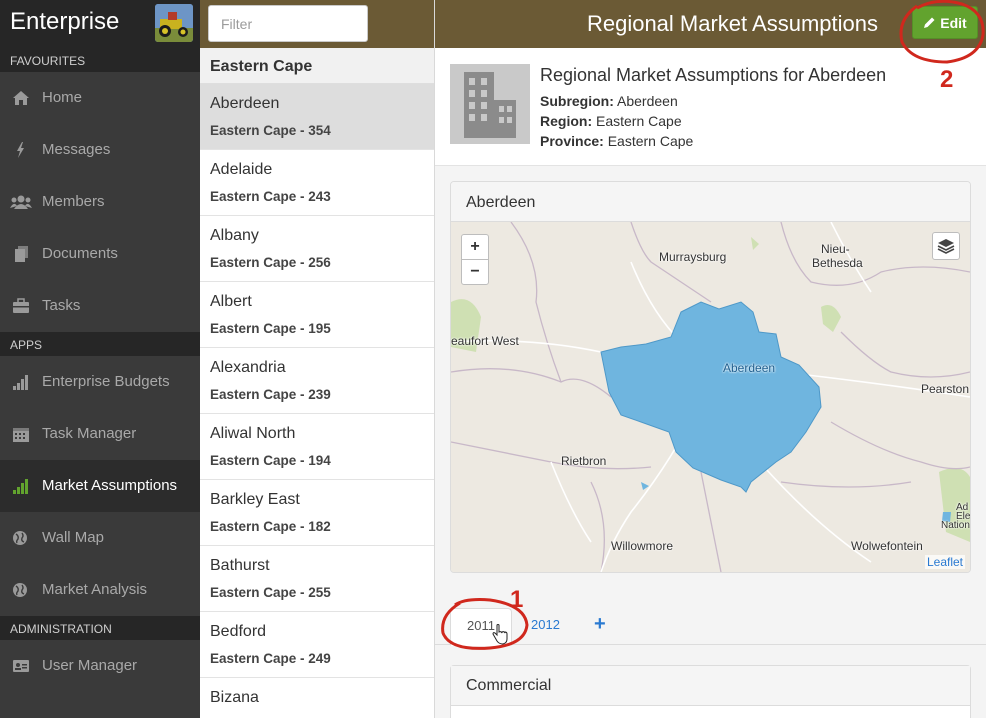 Image resolution: width=986 pixels, height=718 pixels. I want to click on list-item: Aliwal North Eastern Cape - 194, so click(317, 447).